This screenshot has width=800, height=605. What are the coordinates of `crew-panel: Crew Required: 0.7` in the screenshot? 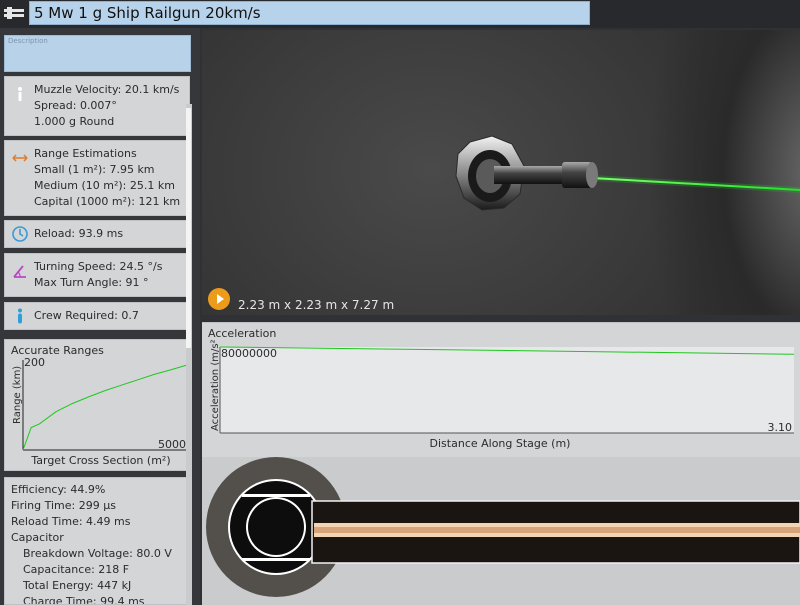 It's located at (97, 316).